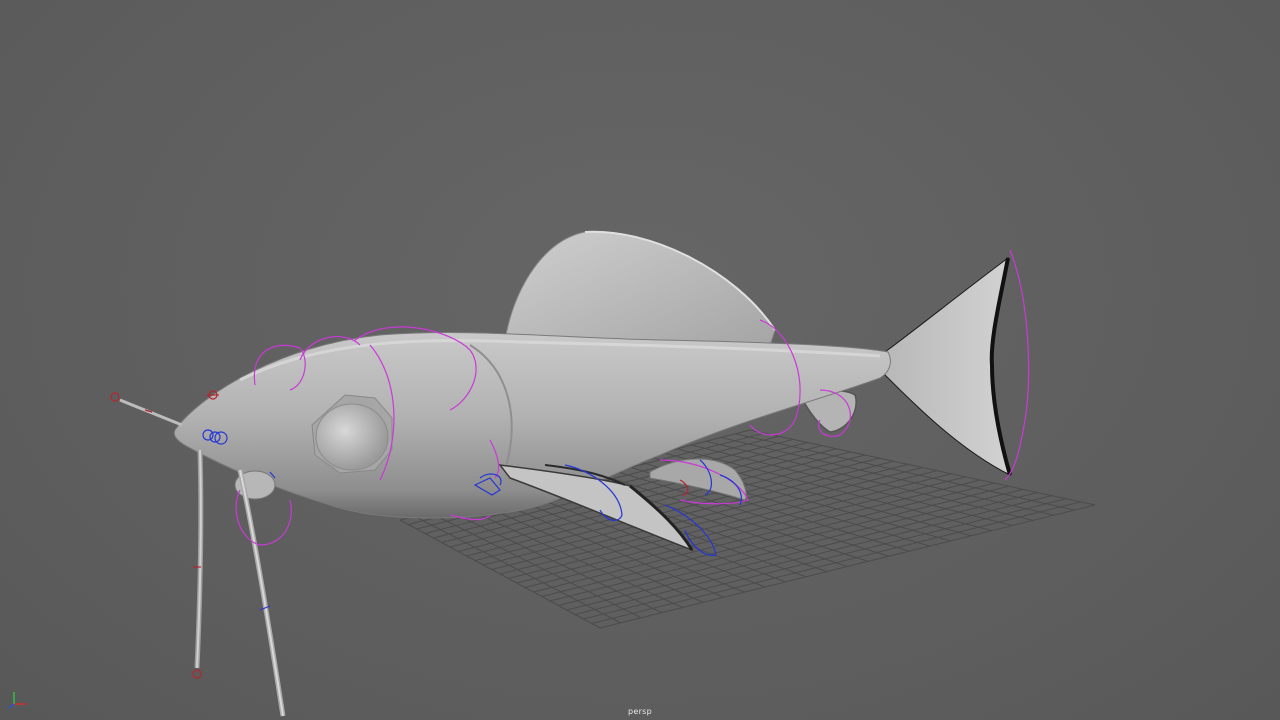 The width and height of the screenshot is (1280, 720). I want to click on snout-tip-ctrl, so click(115, 397).